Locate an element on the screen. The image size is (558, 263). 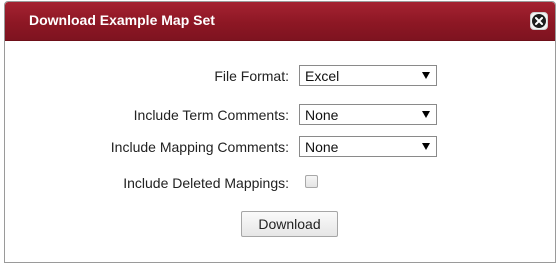
file-format-label: File Format: is located at coordinates (251, 76).